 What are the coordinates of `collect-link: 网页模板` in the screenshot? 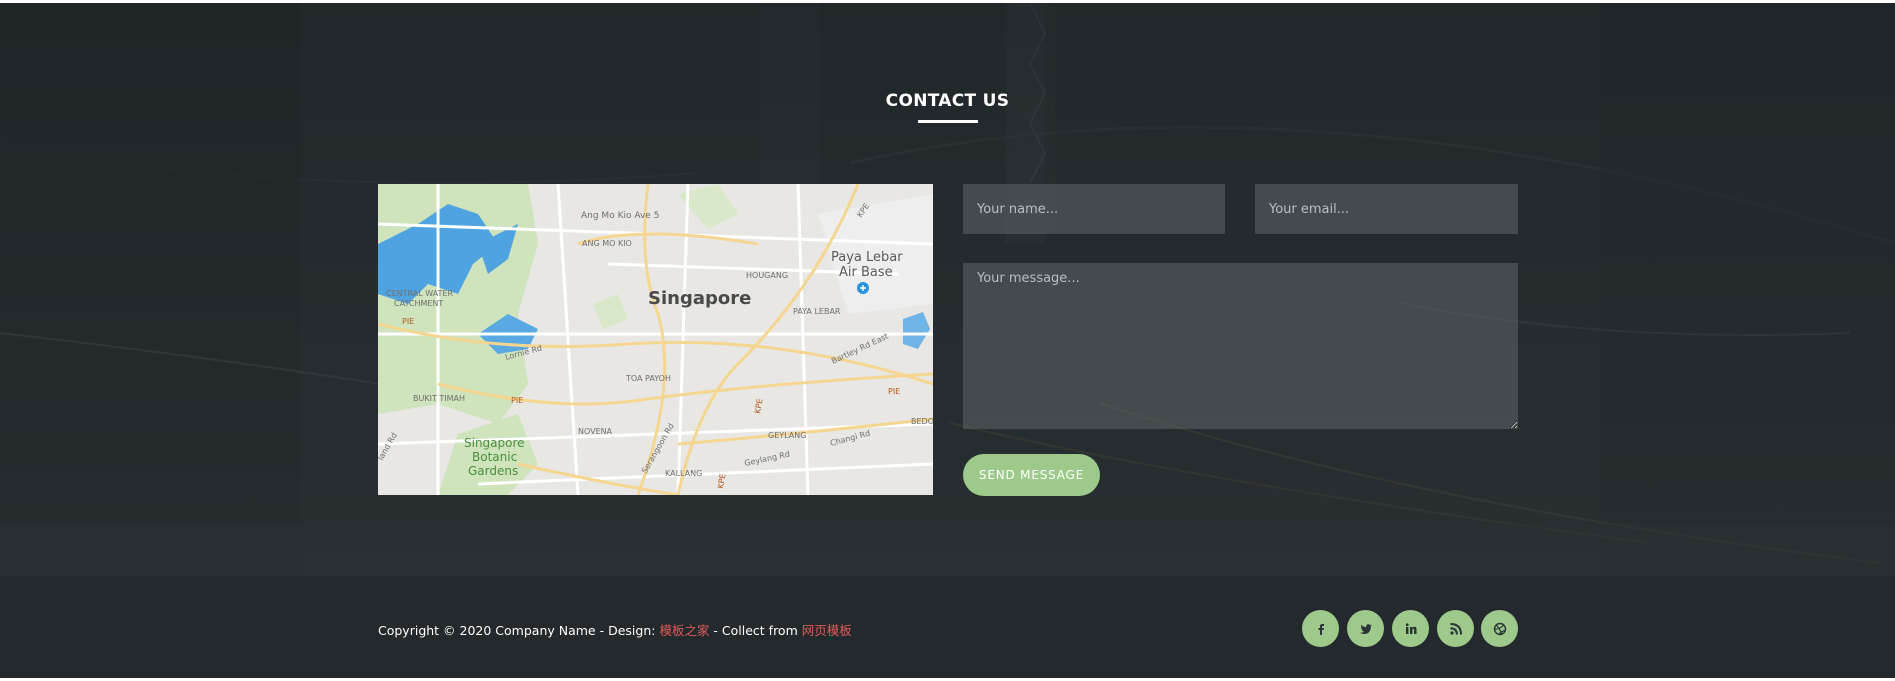 It's located at (827, 630).